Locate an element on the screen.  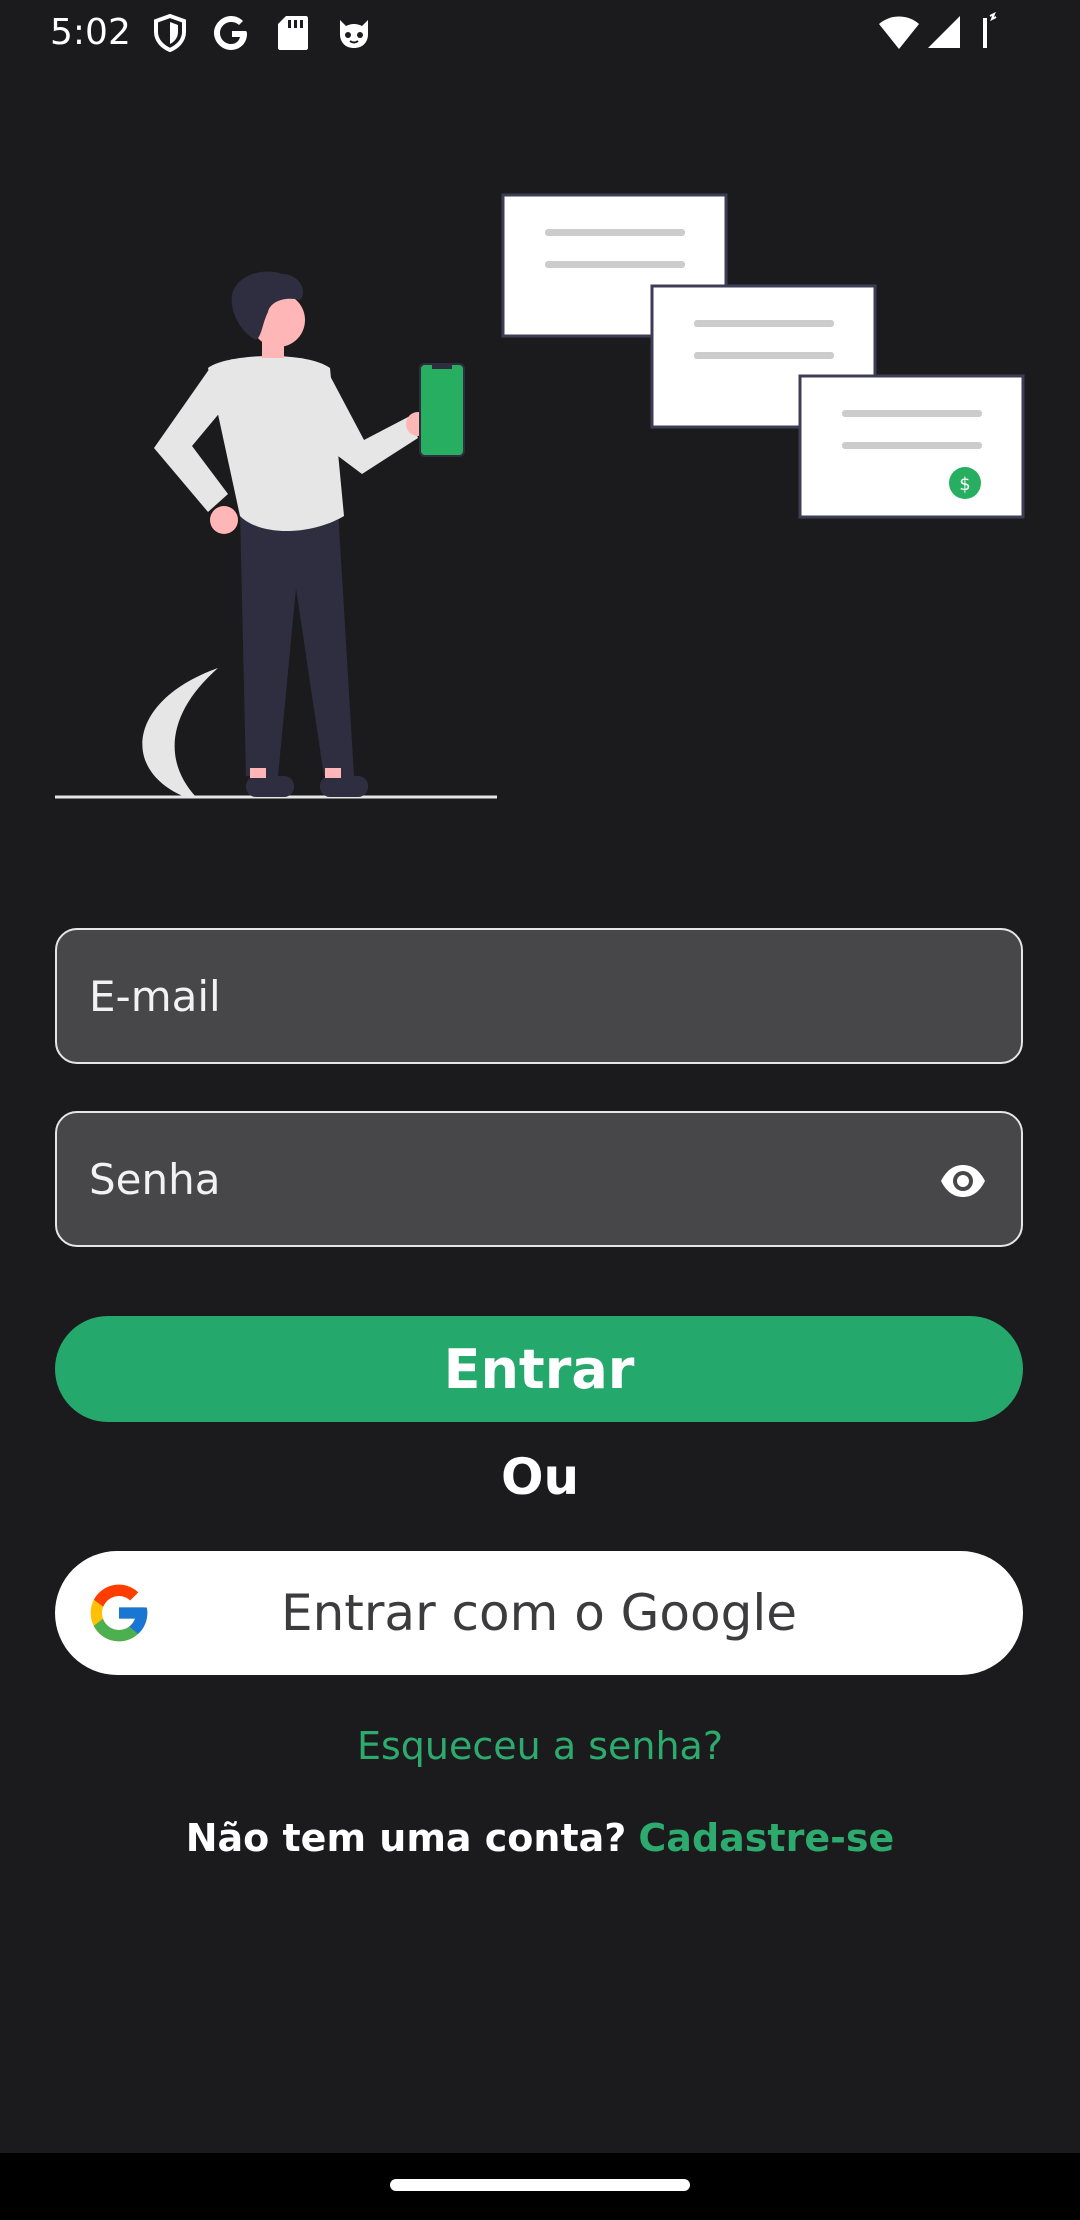
sd-card-icon is located at coordinates (293, 33).